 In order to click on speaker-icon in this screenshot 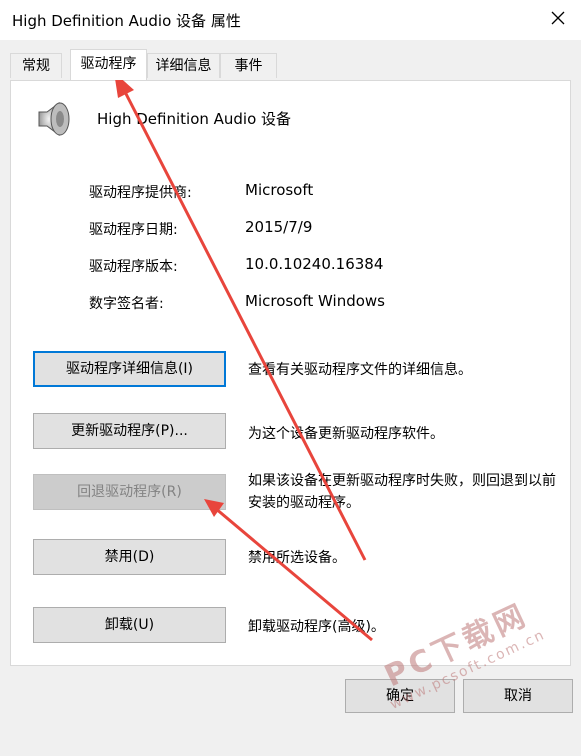, I will do `click(54, 119)`.